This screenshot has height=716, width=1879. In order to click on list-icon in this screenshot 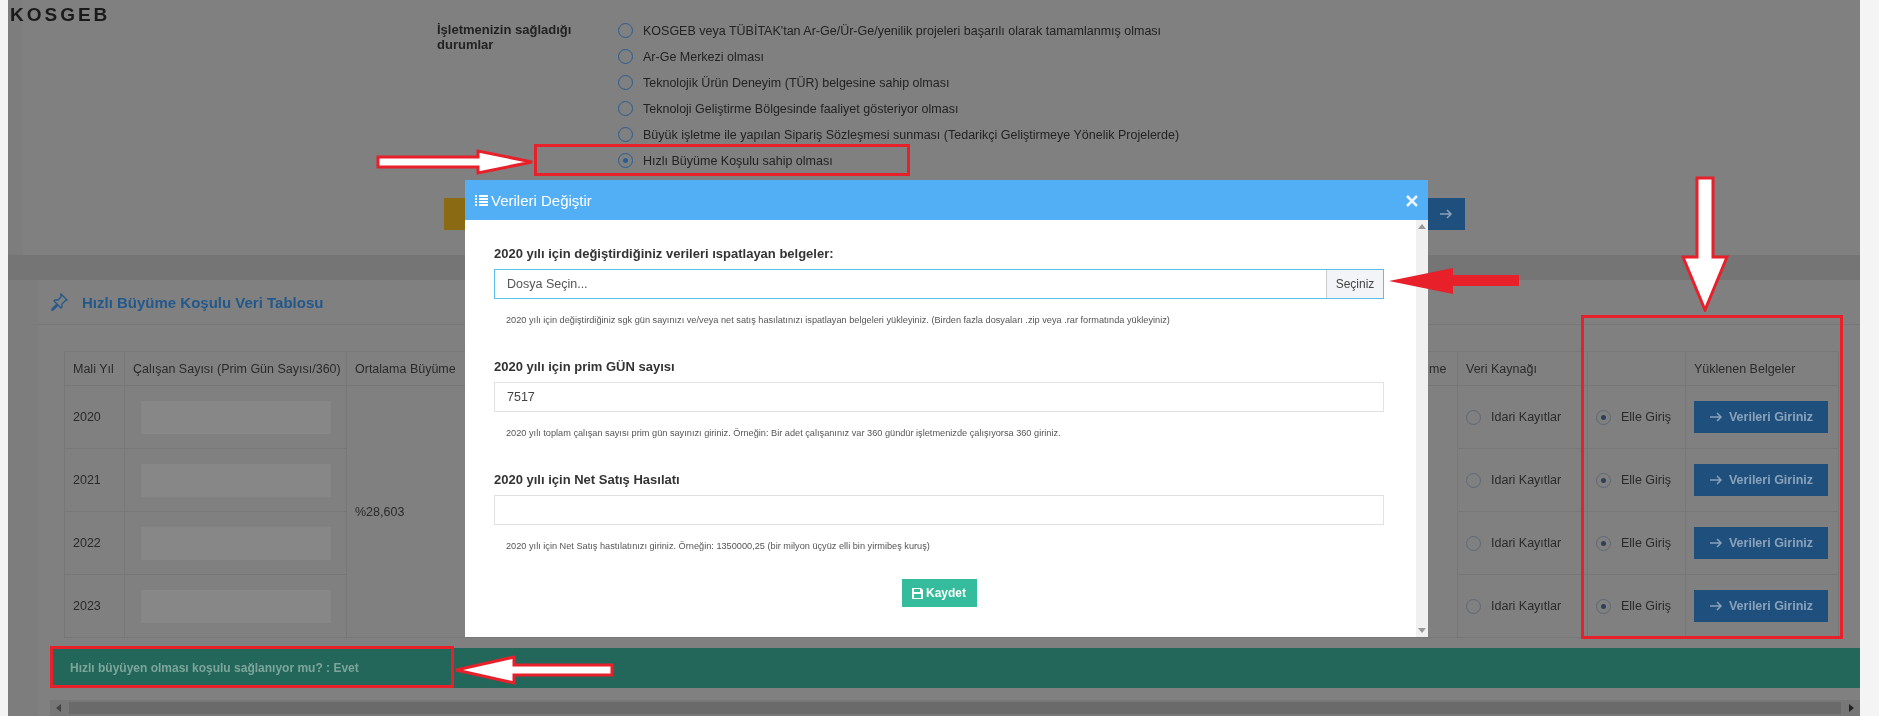, I will do `click(481, 200)`.